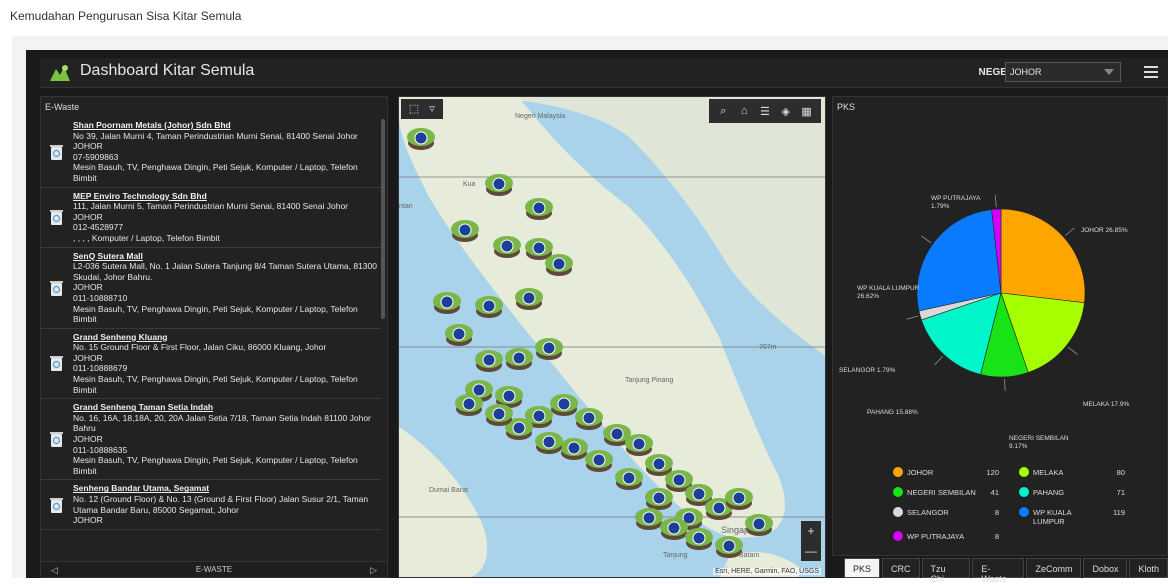 The width and height of the screenshot is (1168, 584). I want to click on list-item-name: Shan Poornam Metals (Johor) Sdn Bhd, so click(225, 125).